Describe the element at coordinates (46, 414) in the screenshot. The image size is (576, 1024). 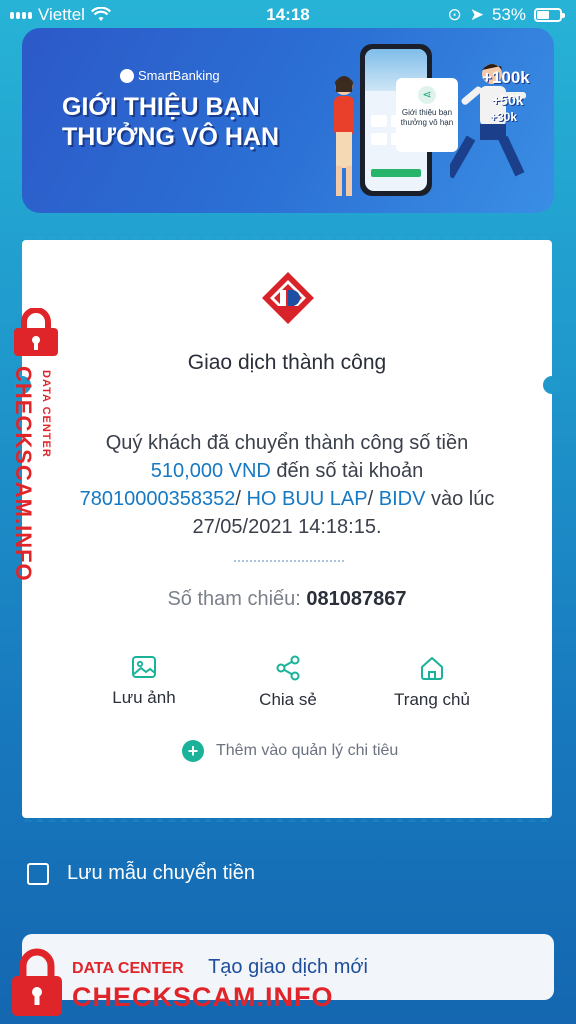
I see `watermark-side-sub: DATA CENTER` at that location.